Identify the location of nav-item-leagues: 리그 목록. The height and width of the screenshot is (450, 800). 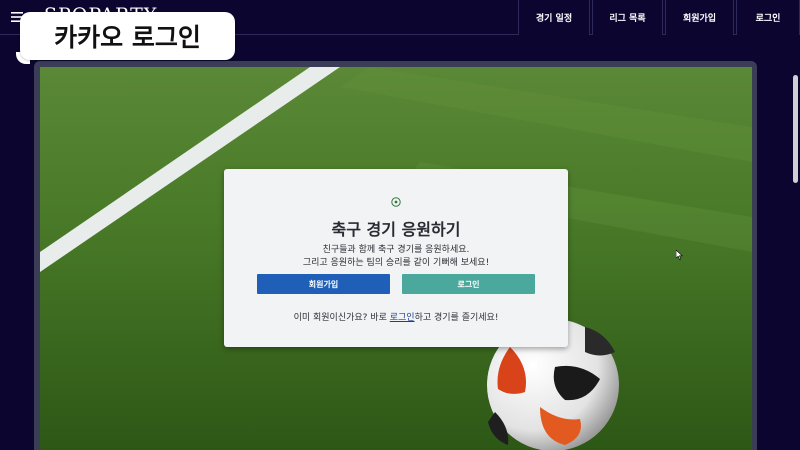
(627, 17).